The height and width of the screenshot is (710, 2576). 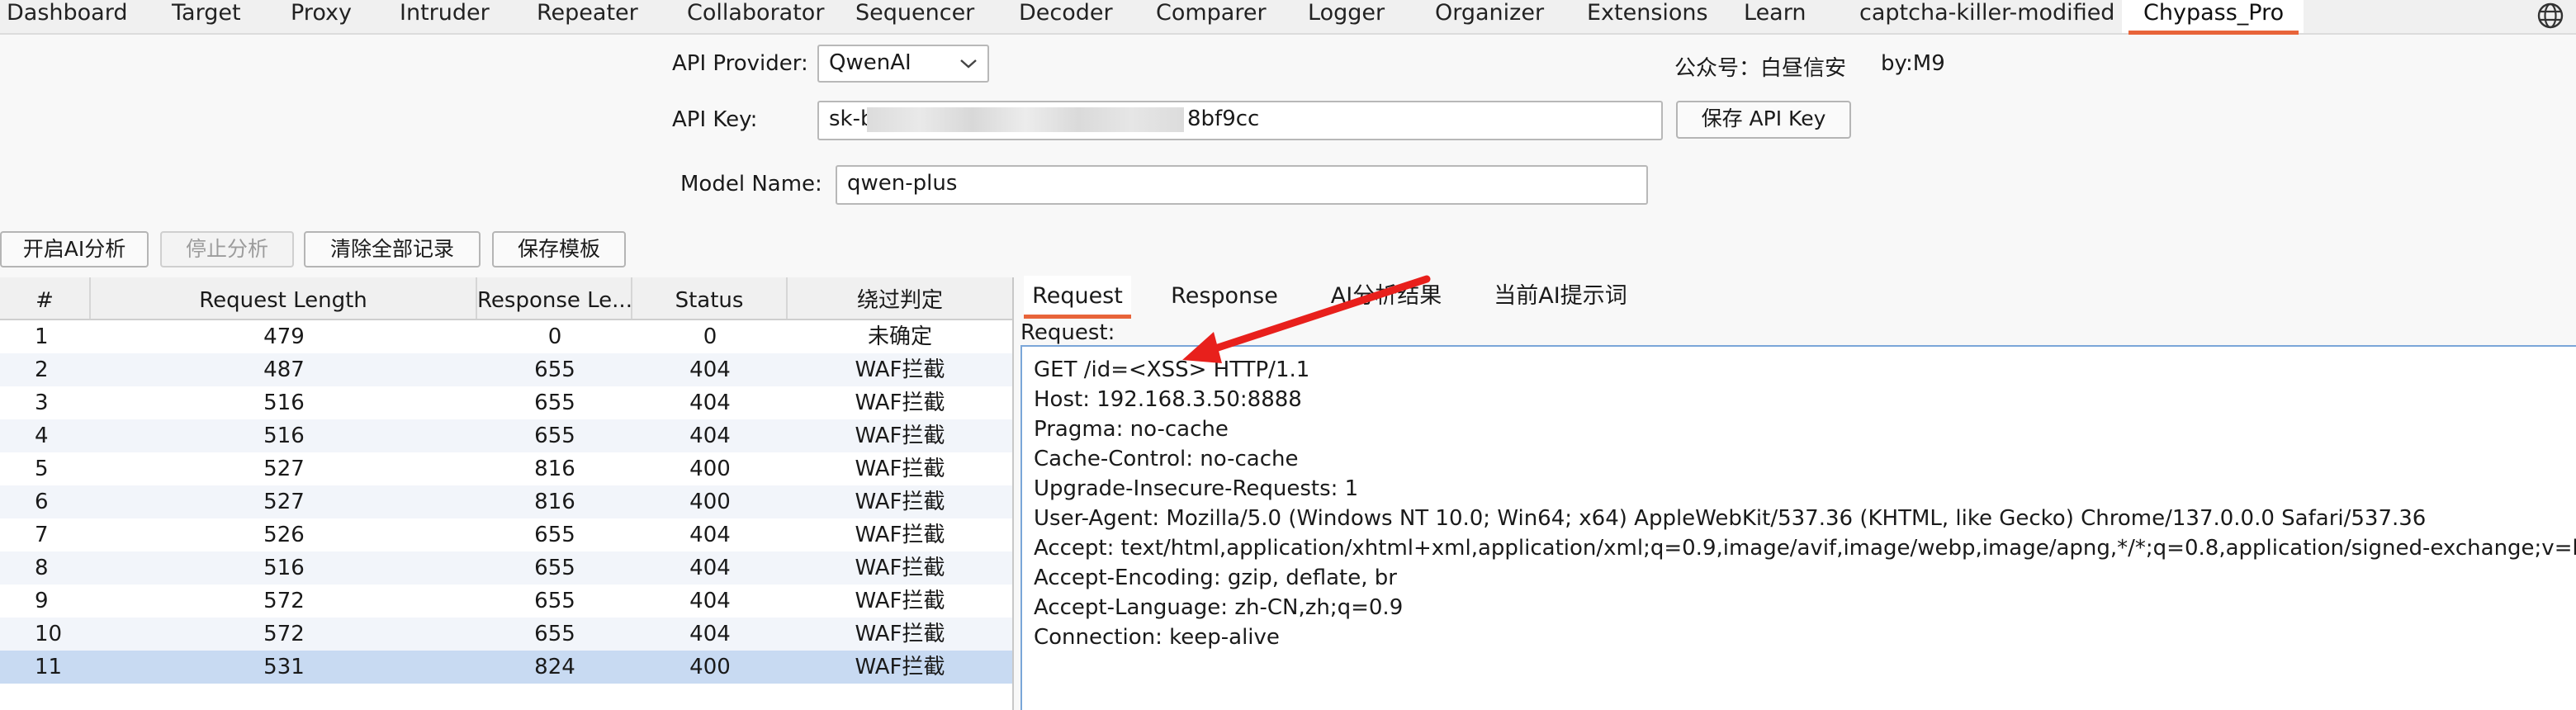 I want to click on tab-request: Request, so click(x=1077, y=297).